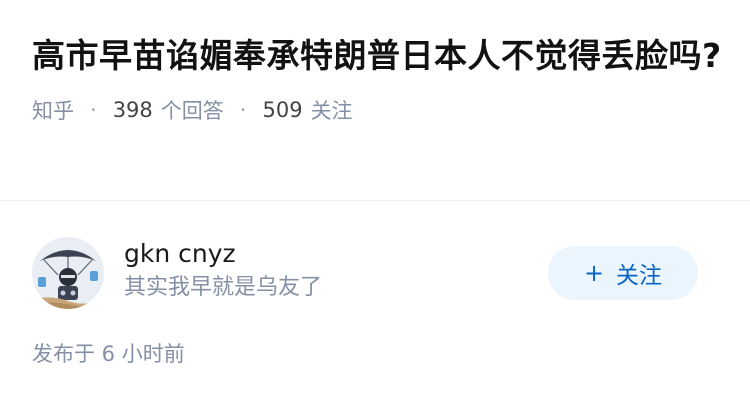 This screenshot has width=750, height=406. What do you see at coordinates (223, 287) in the screenshot?
I see `author-bio: 其实我早就是乌友了` at bounding box center [223, 287].